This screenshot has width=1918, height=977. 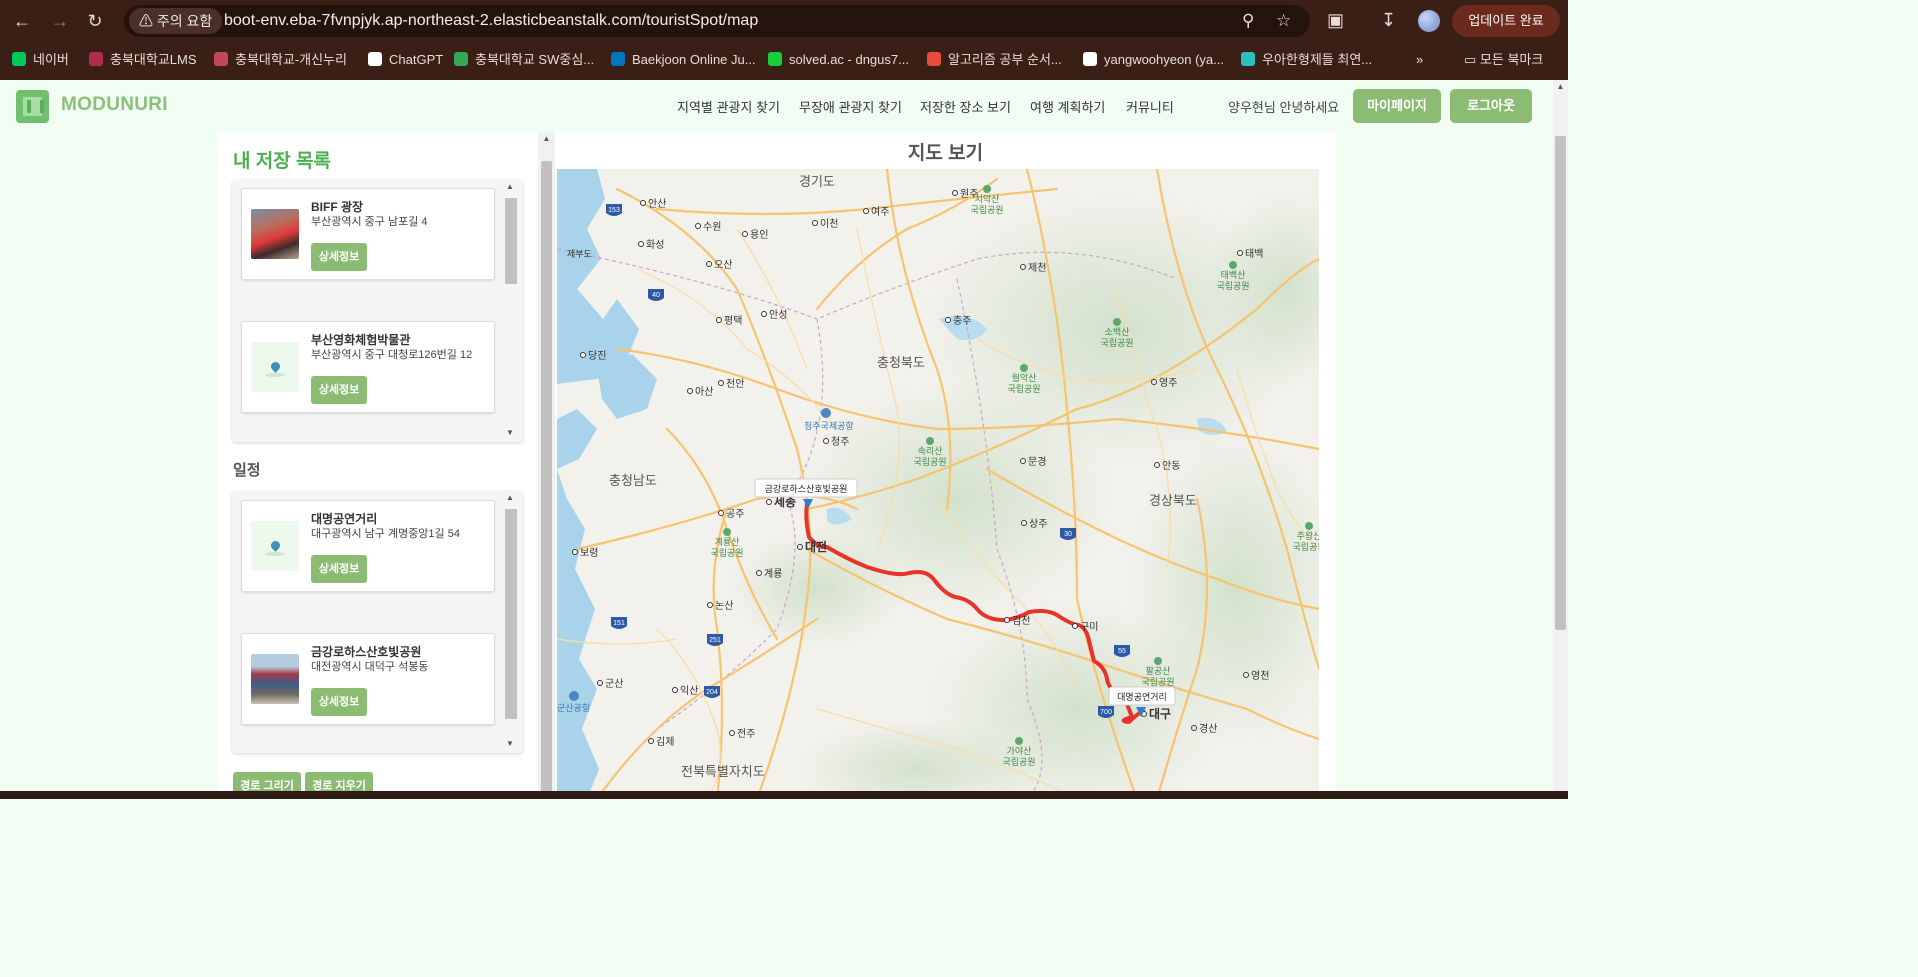 I want to click on zoom-icon: ⚲, so click(x=1248, y=21).